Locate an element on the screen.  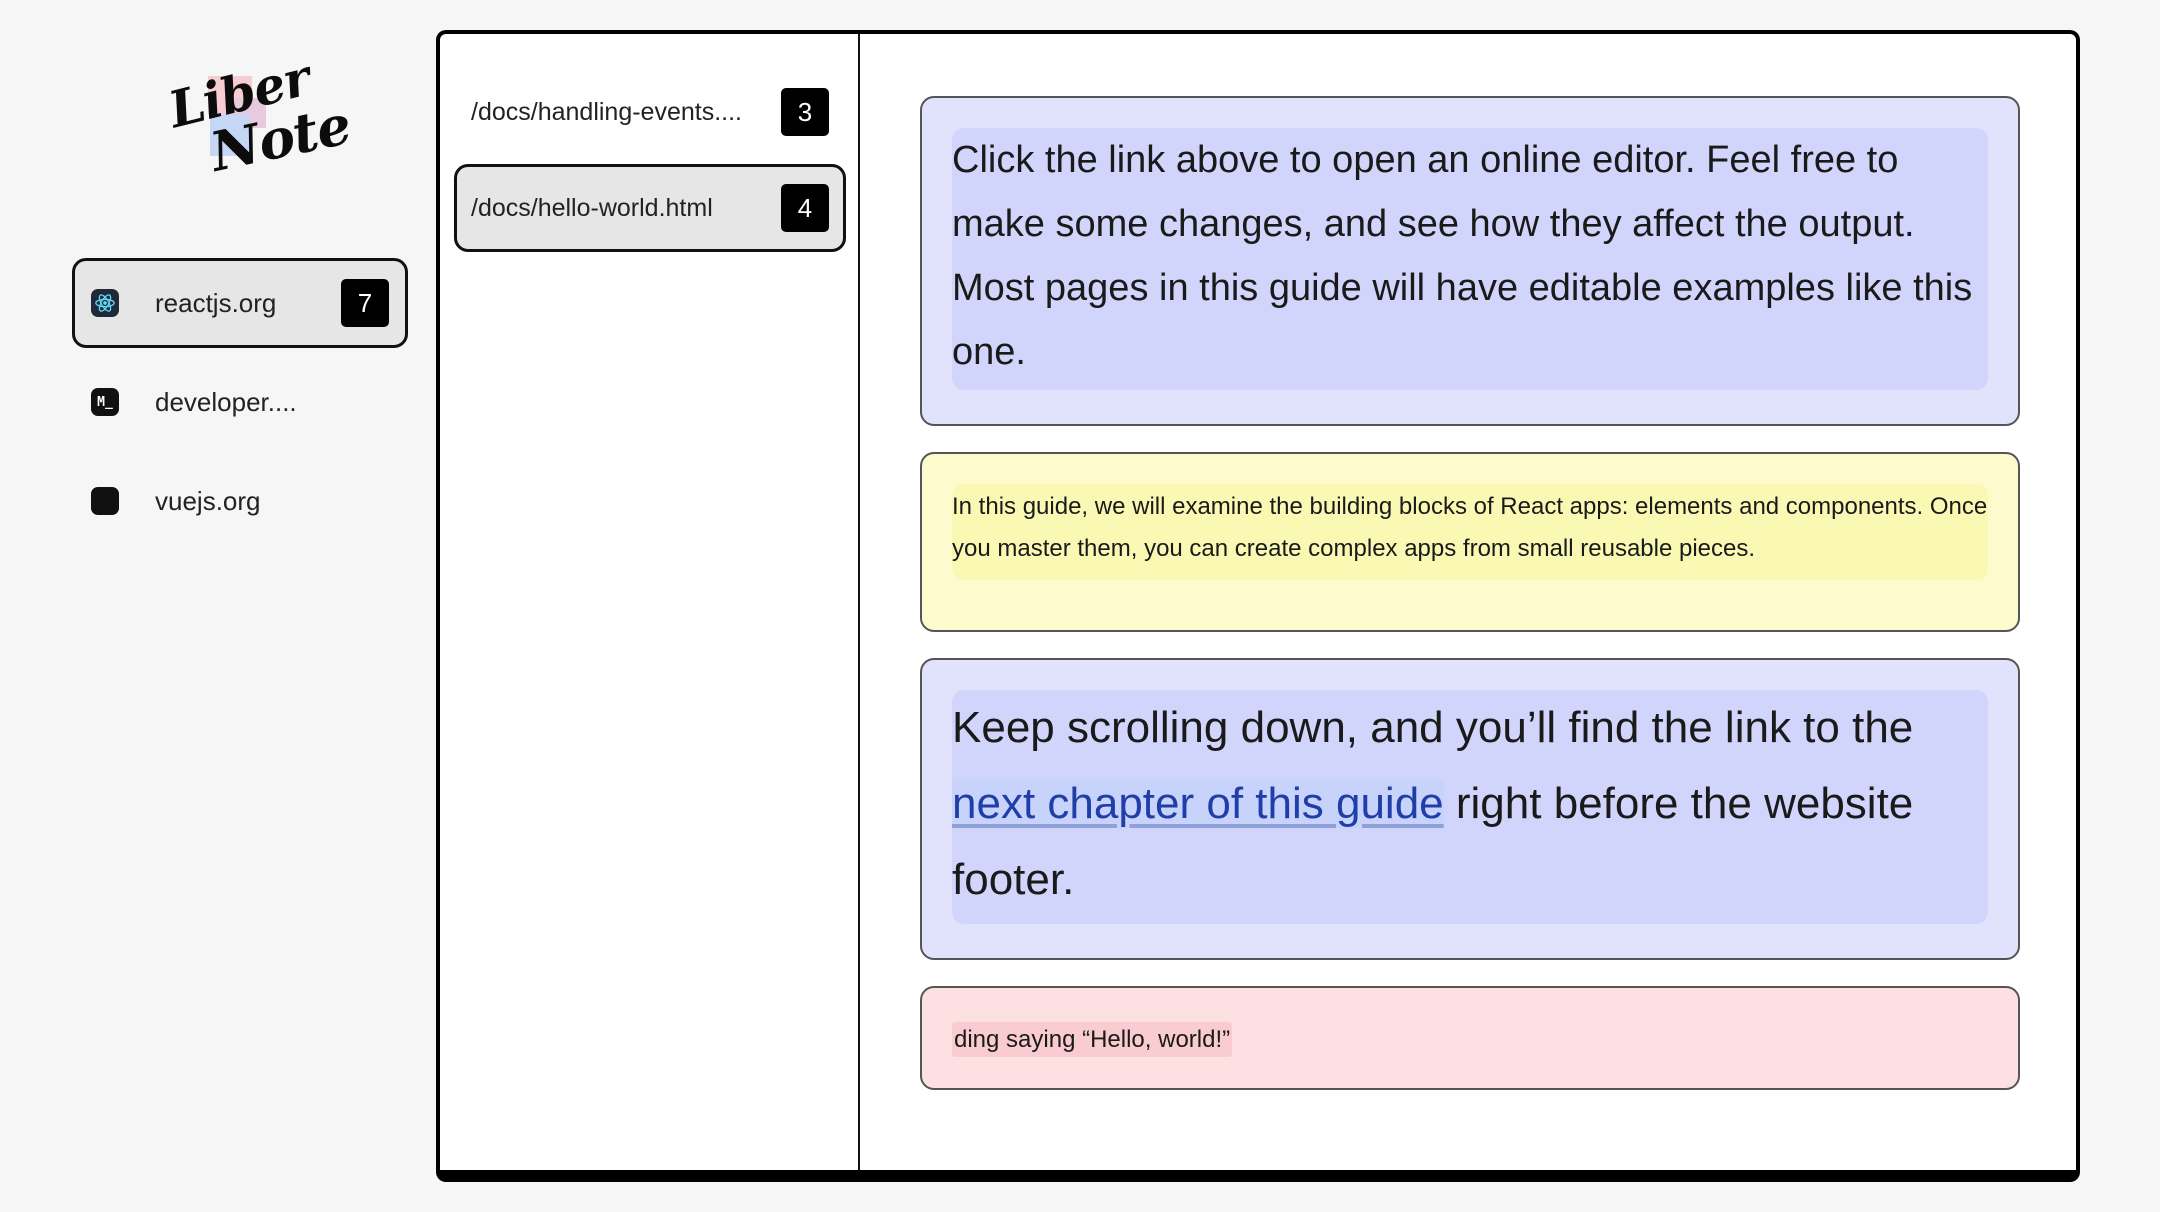
site-label: vuejs.org is located at coordinates (208, 500).